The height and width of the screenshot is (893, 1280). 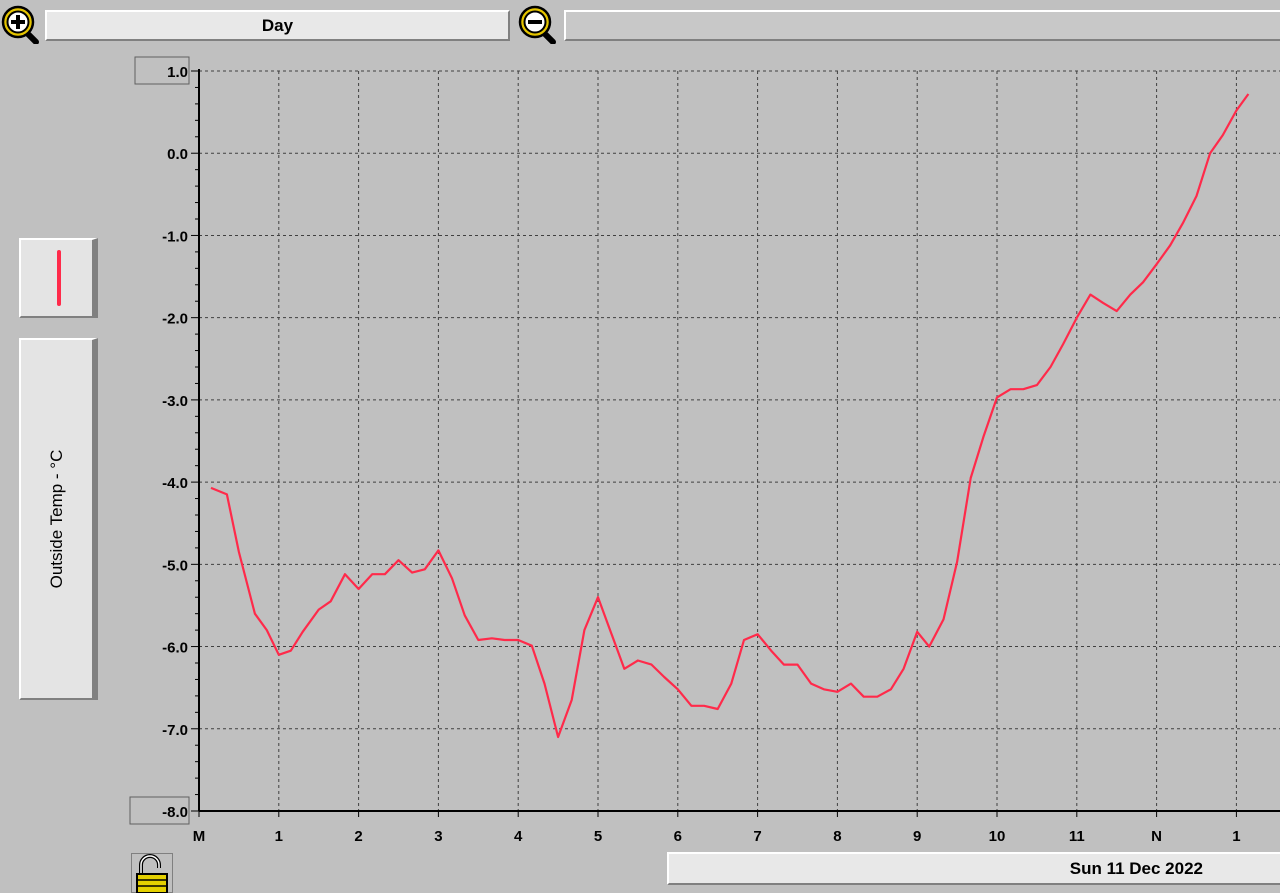 I want to click on y-tick-label: -1.0, so click(x=175, y=236).